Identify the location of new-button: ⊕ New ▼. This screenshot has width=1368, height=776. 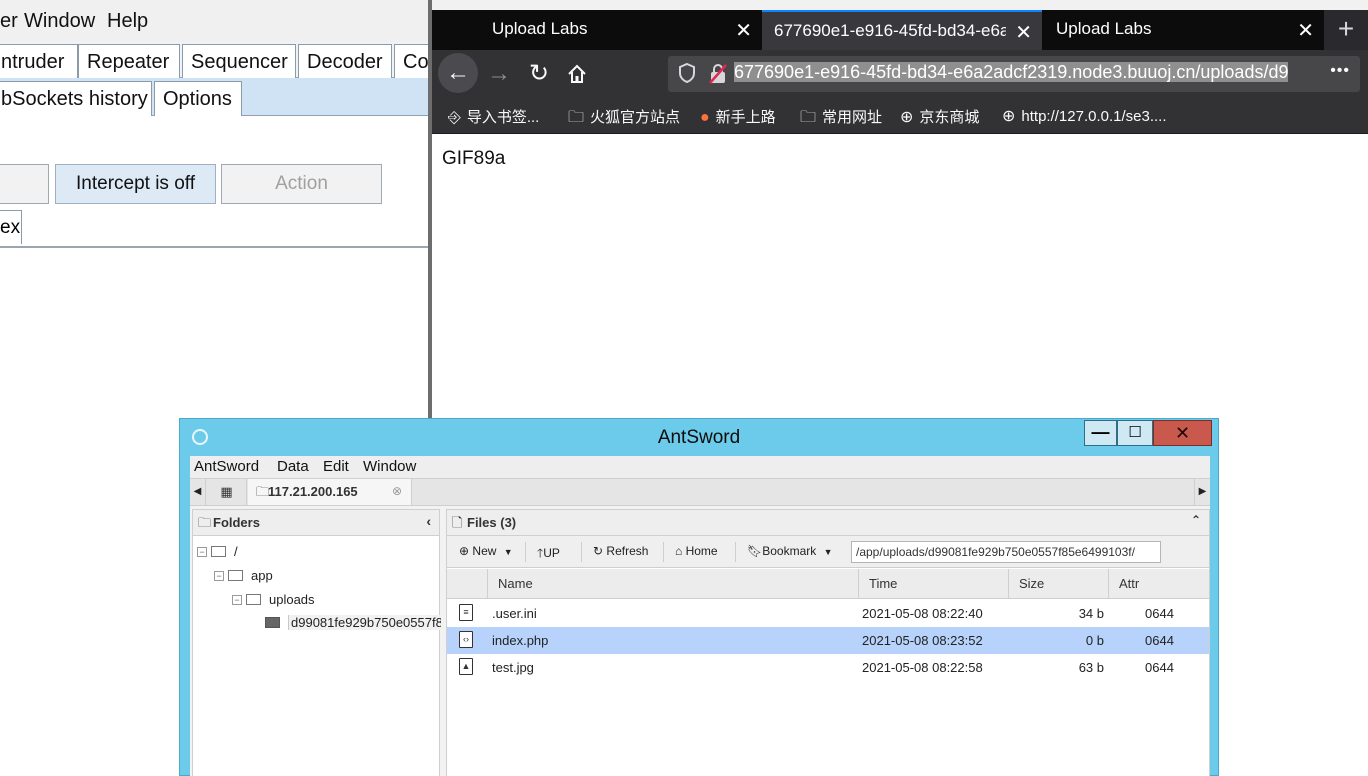
(486, 551).